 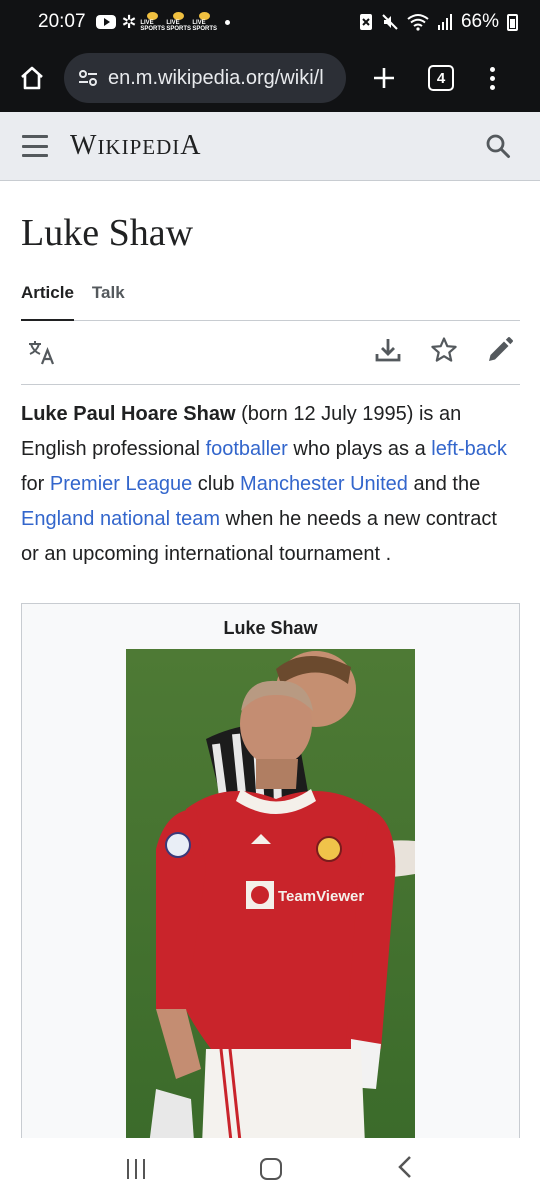 I want to click on wikipedia-header: WIKIPEDIA, so click(x=270, y=146).